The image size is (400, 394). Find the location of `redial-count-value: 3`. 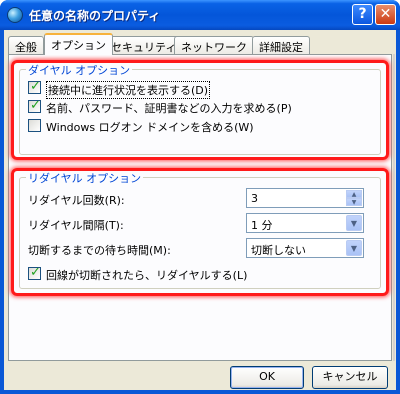

redial-count-value: 3 is located at coordinates (254, 198).